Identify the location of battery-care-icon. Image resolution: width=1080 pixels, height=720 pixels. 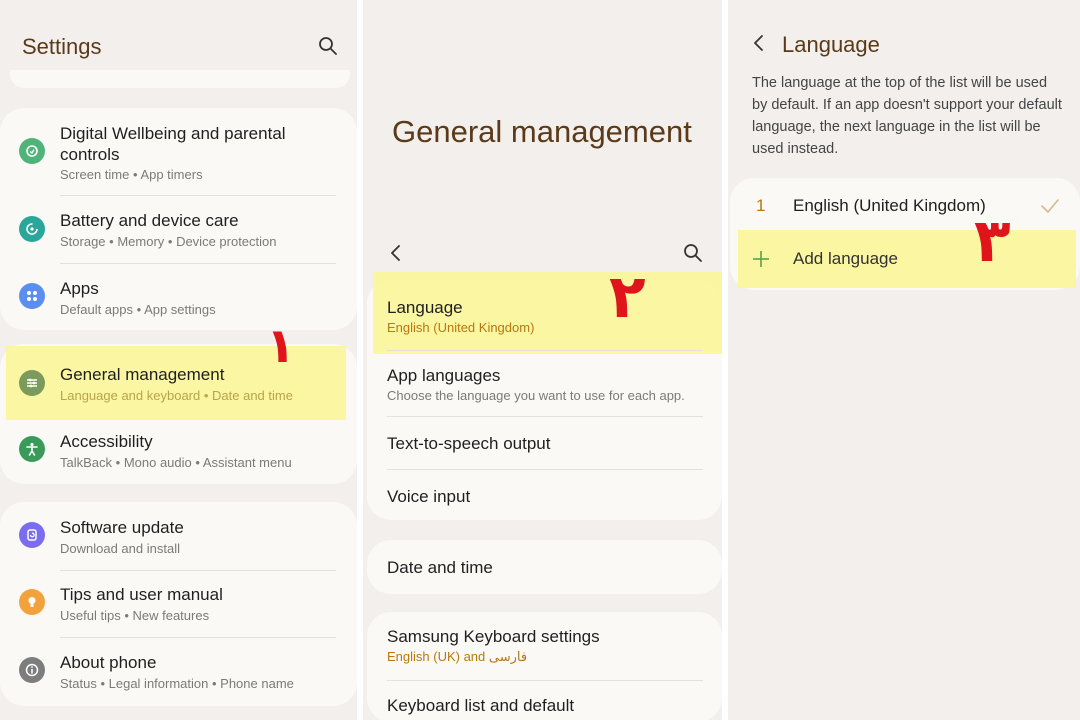
(32, 229).